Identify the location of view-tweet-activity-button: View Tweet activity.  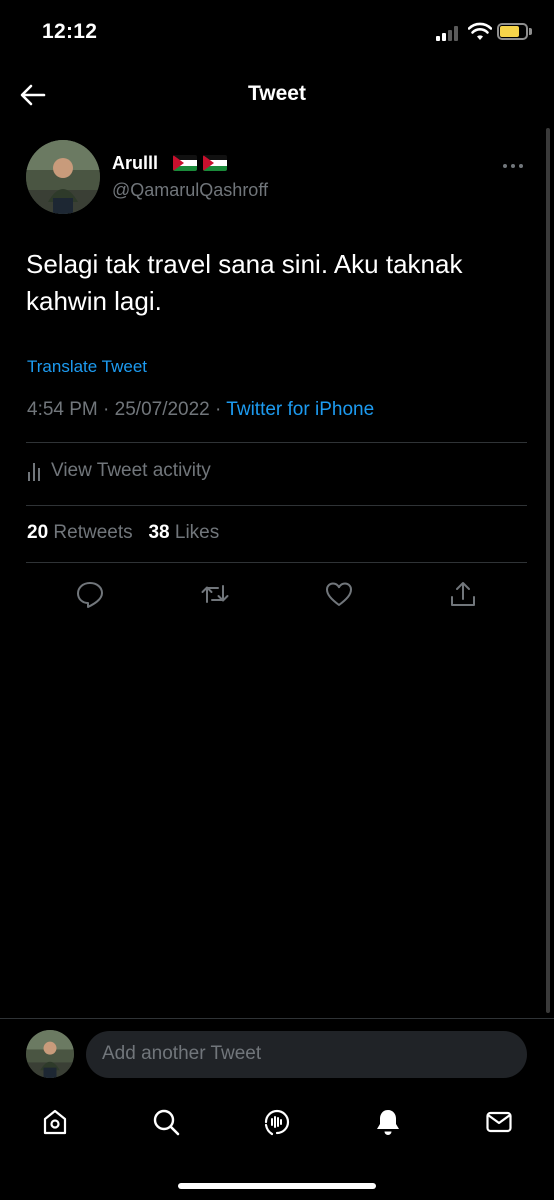
(119, 471).